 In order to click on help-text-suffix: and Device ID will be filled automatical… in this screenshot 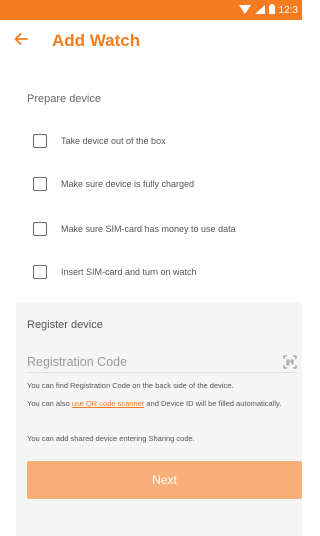, I will do `click(213, 403)`.